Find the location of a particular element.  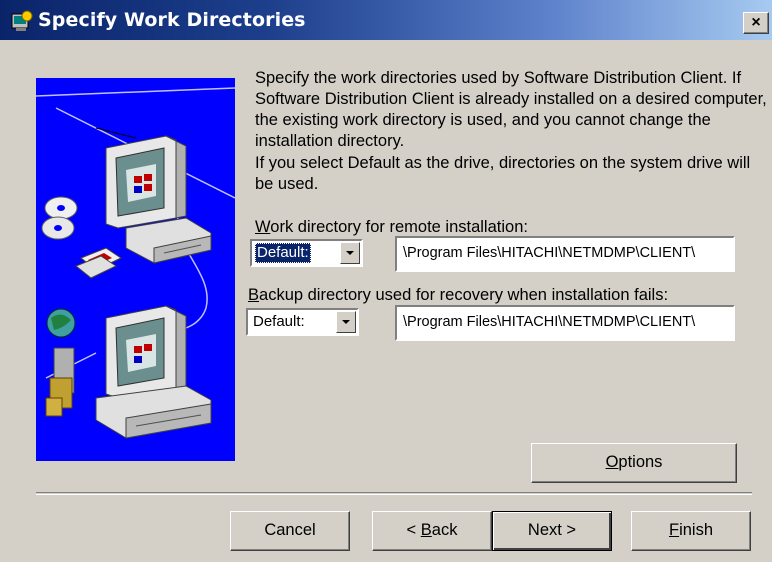

remote-install-drive-select: Default: is located at coordinates (306, 253).